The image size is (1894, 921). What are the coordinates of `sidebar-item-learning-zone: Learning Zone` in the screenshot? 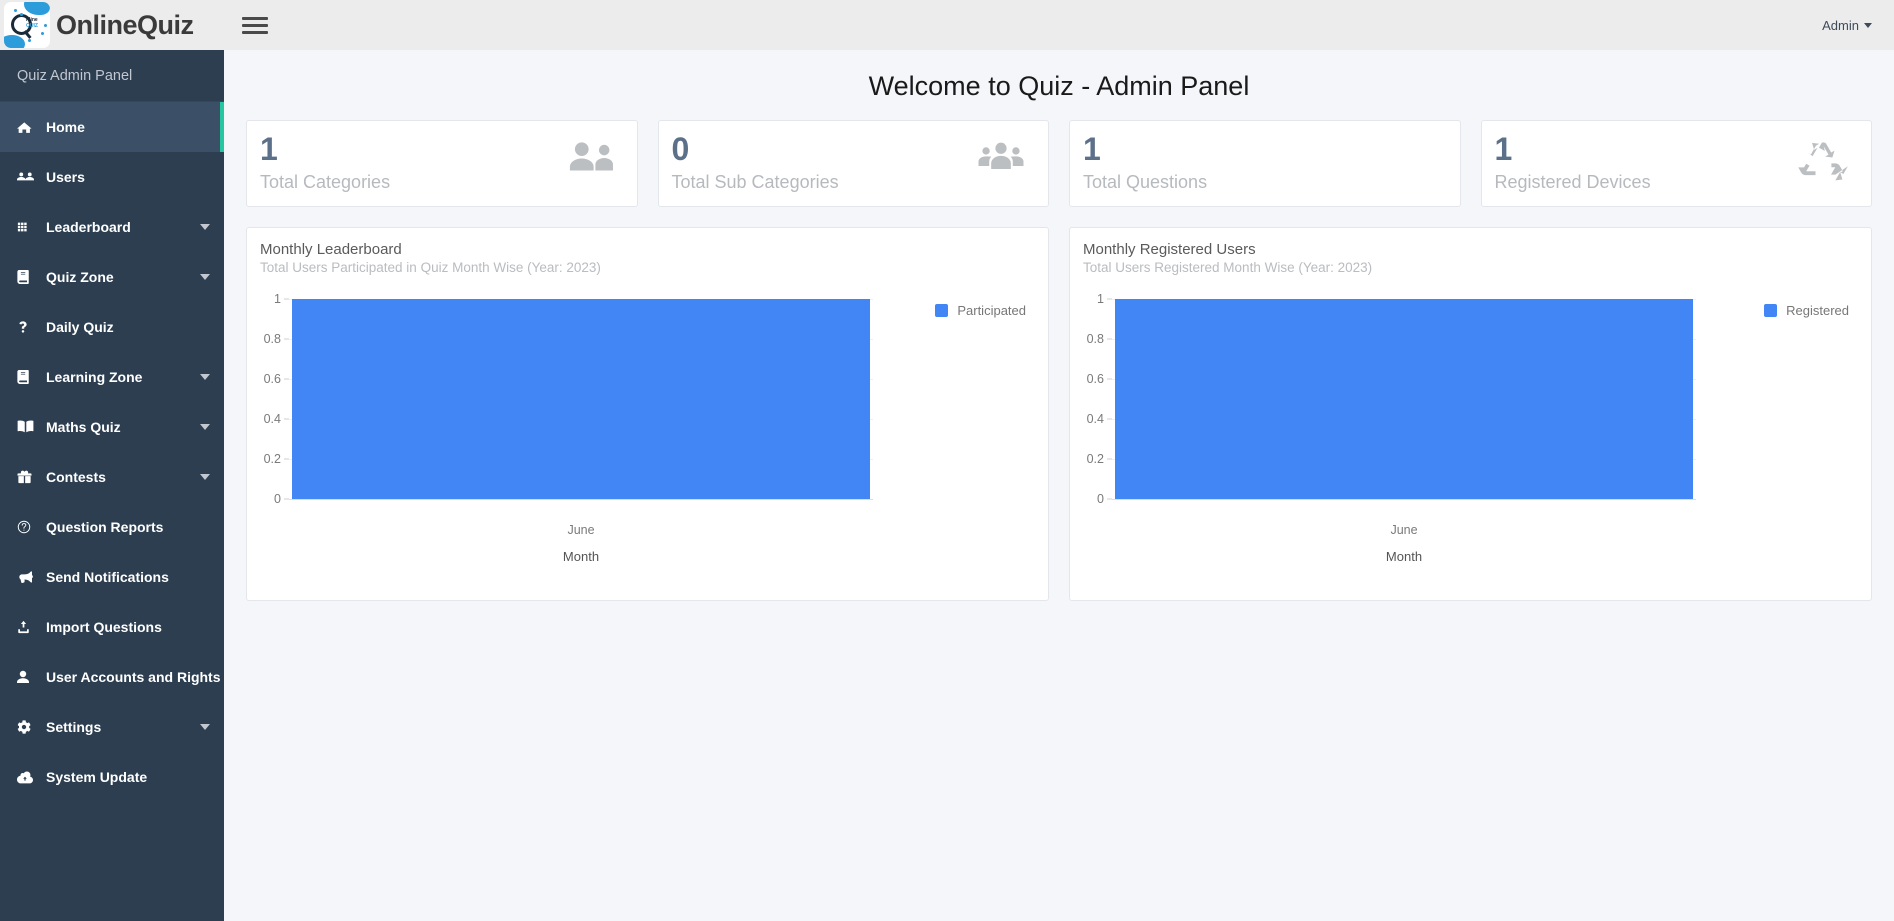 It's located at (112, 377).